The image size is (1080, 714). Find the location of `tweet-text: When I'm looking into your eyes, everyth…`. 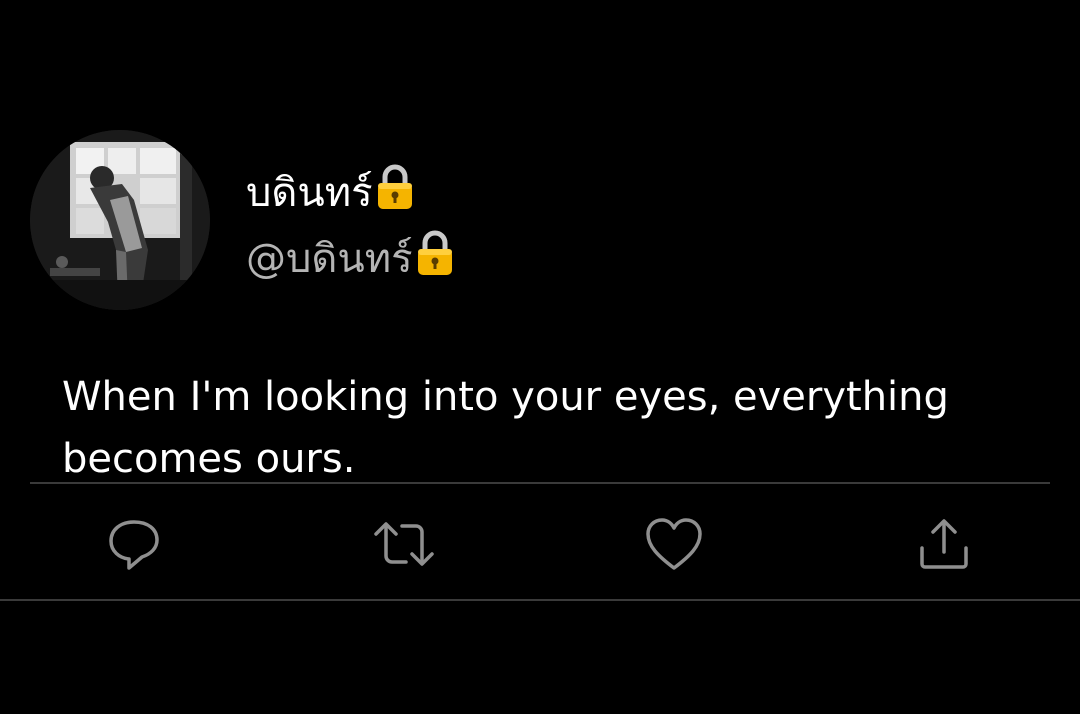

tweet-text: When I'm looking into your eyes, everyth… is located at coordinates (505, 428).